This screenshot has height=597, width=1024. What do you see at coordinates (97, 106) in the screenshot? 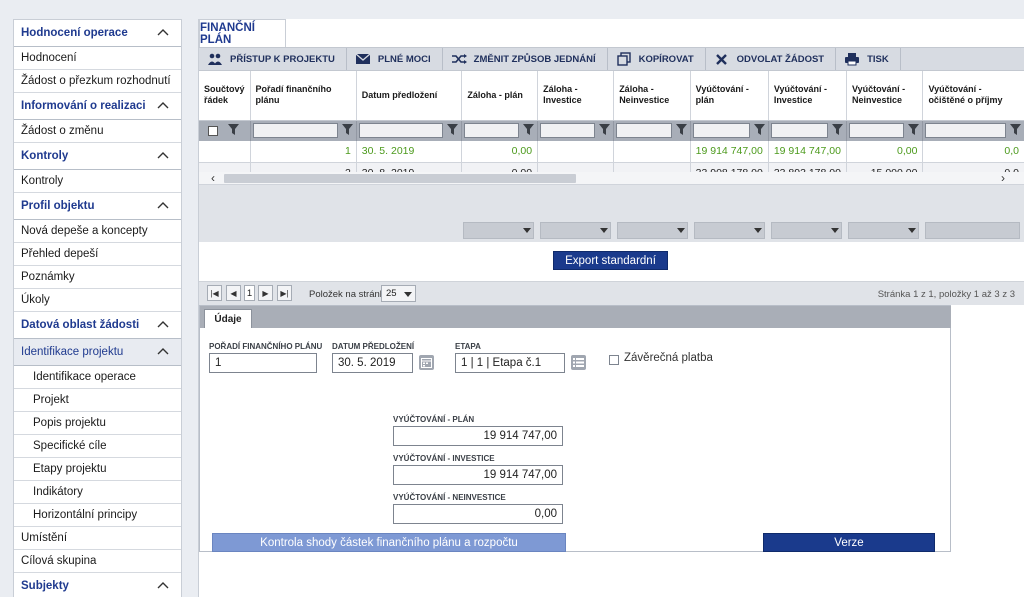
I see `sidebar-item: Informování o realizaci` at bounding box center [97, 106].